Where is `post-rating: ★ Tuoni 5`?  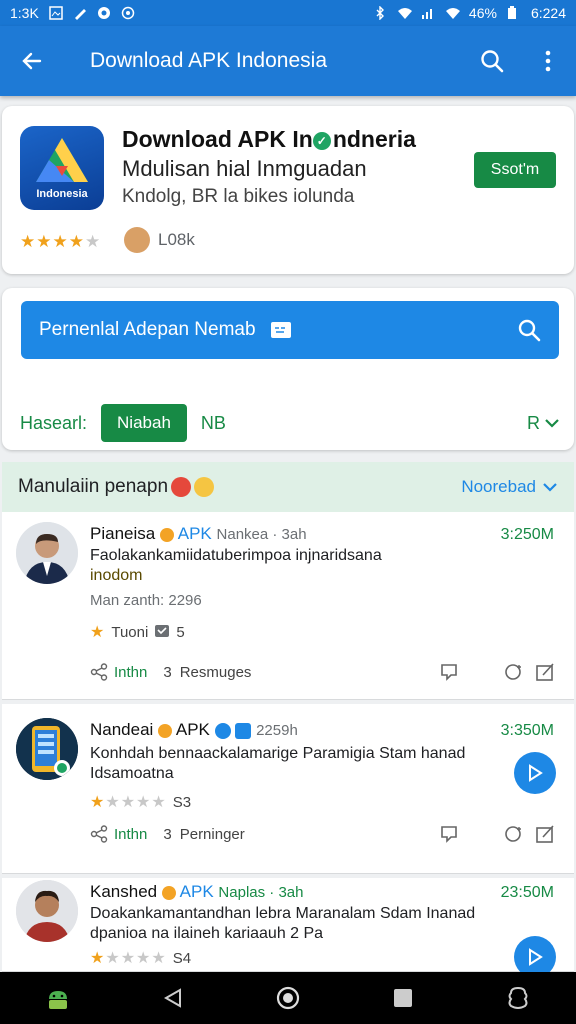
post-rating: ★ Tuoni 5 is located at coordinates (137, 632).